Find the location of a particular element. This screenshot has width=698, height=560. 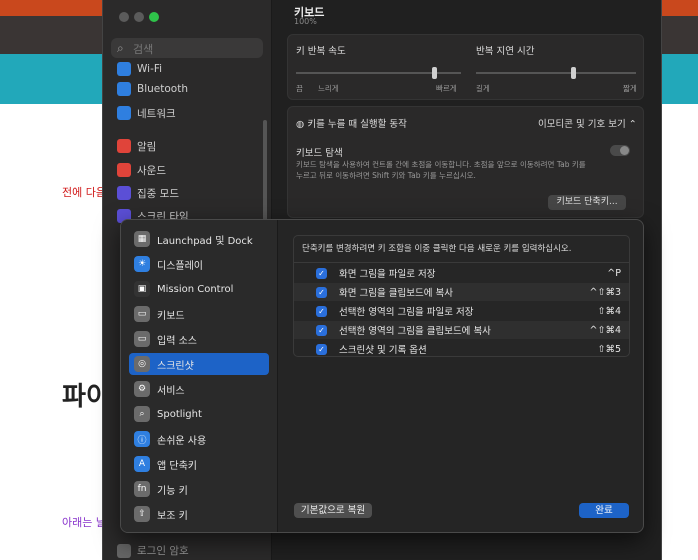

shortcut-keys: ^P is located at coordinates (614, 273).